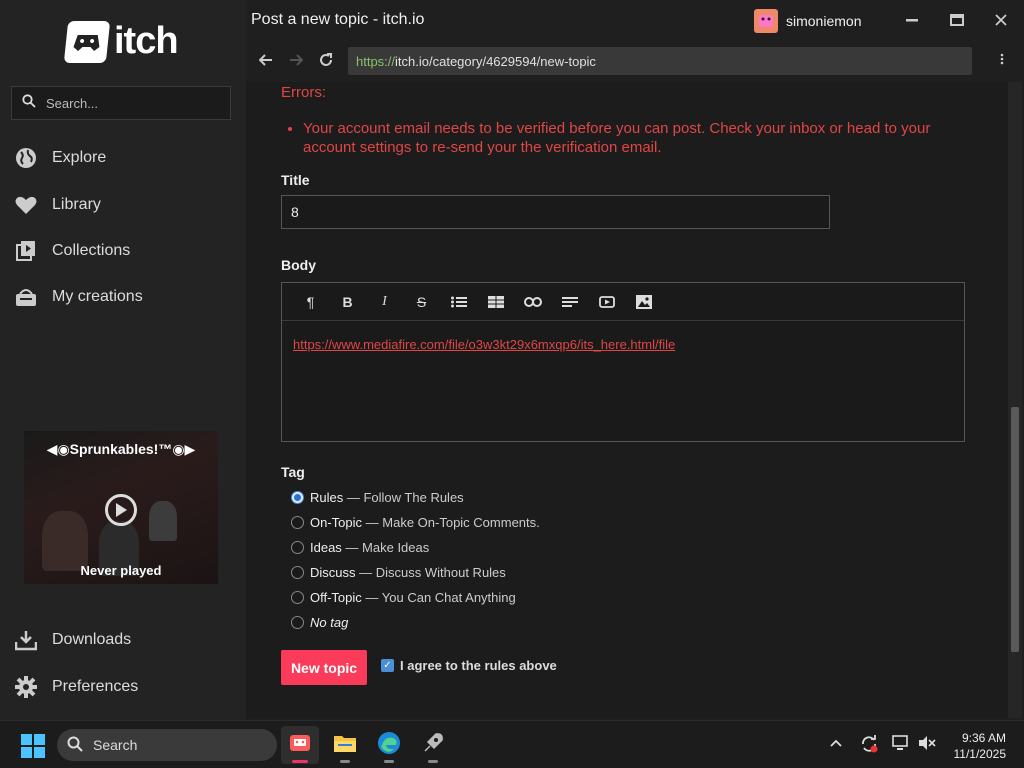 Image resolution: width=1024 pixels, height=768 pixels. Describe the element at coordinates (421, 302) in the screenshot. I see `strikethrough-icon: S` at that location.